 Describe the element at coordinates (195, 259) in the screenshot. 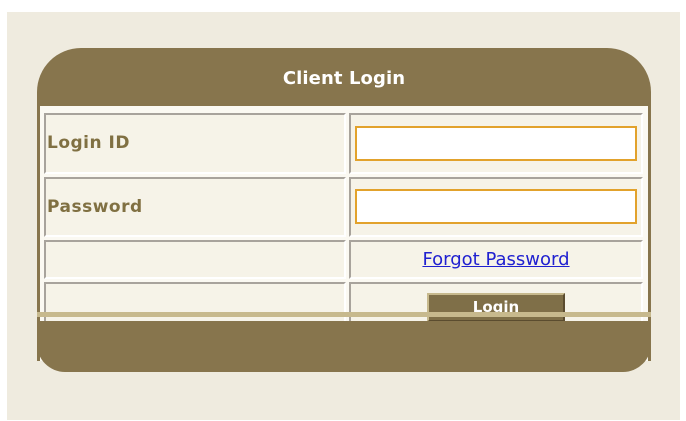

I see `empty-cell-forgot-row` at that location.